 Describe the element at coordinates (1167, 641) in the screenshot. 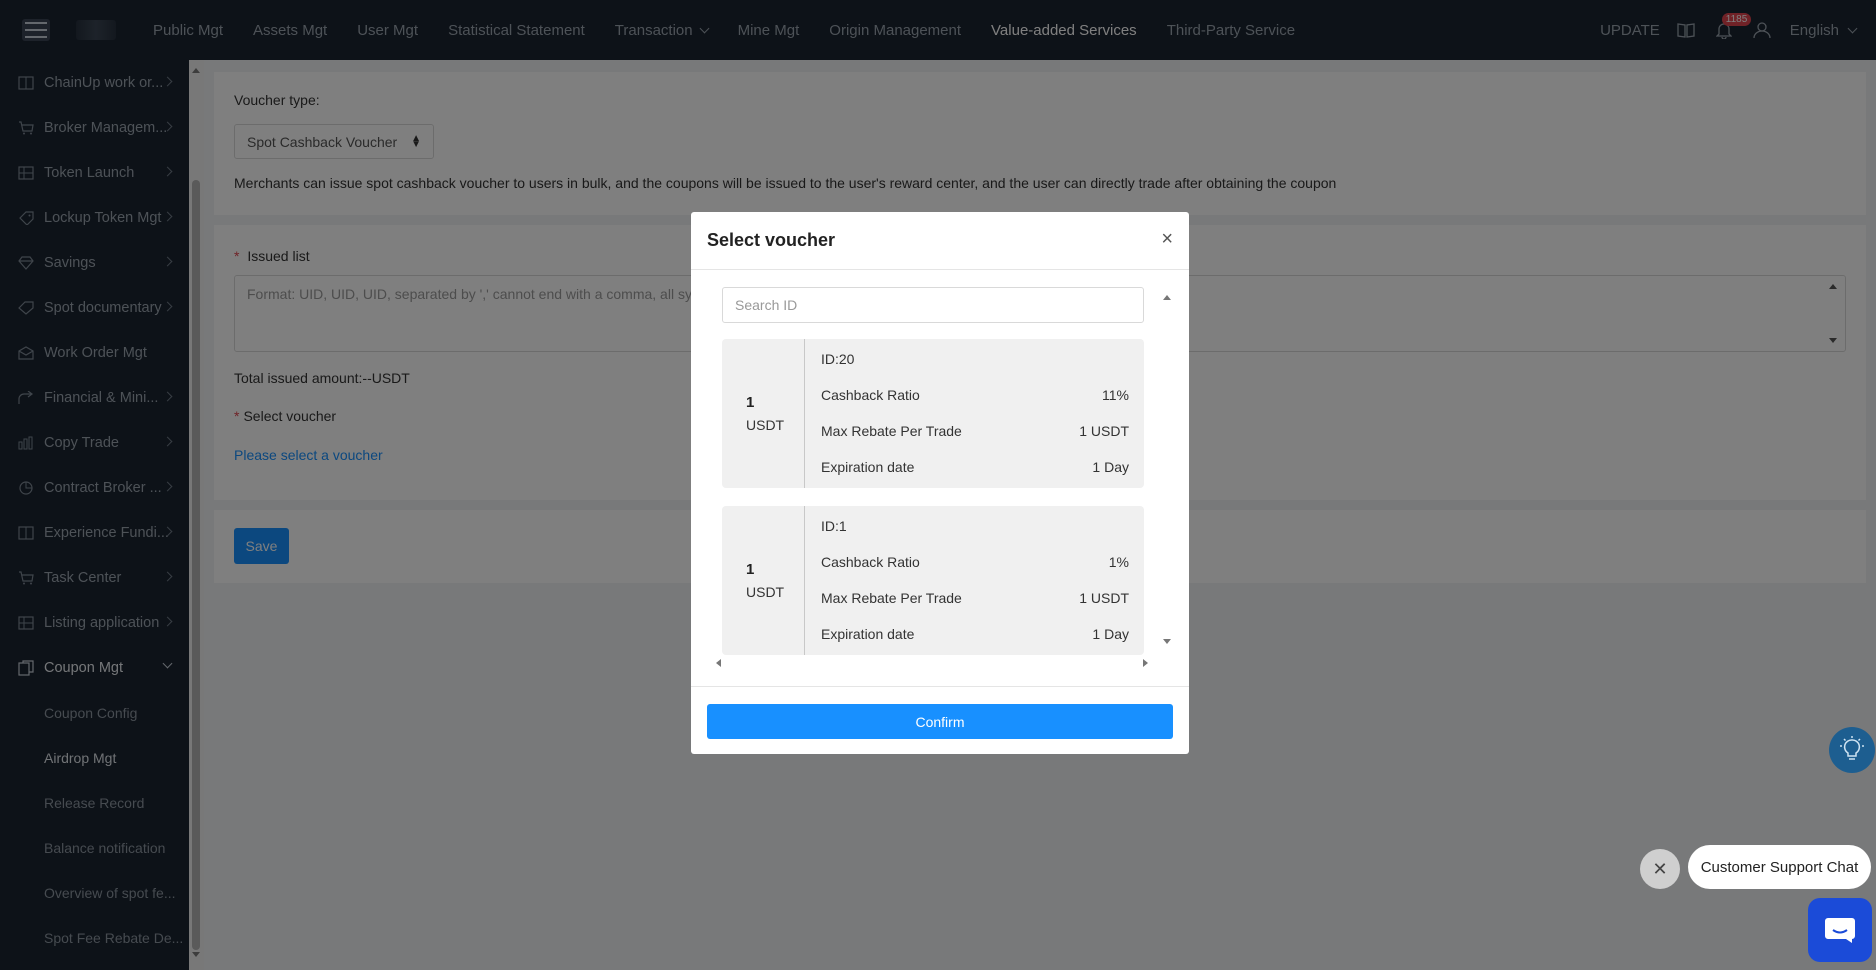

I see `scroll-down-arrow-icon` at that location.